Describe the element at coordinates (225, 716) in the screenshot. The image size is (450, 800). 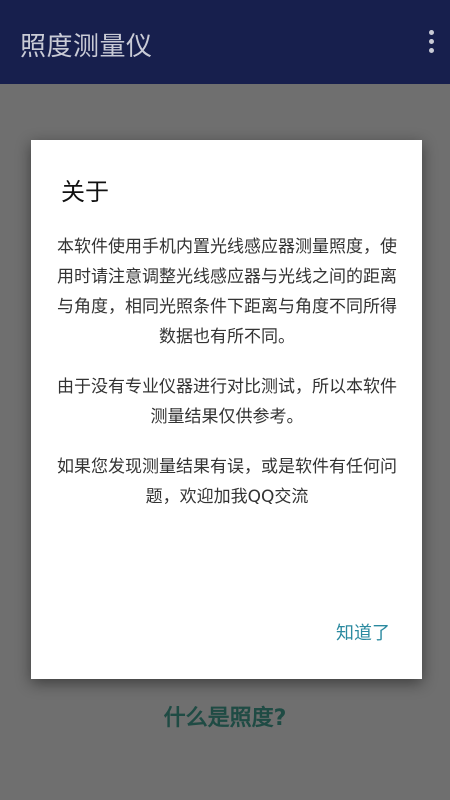
I see `what-is-illuminance-link: 什么是照度?` at that location.